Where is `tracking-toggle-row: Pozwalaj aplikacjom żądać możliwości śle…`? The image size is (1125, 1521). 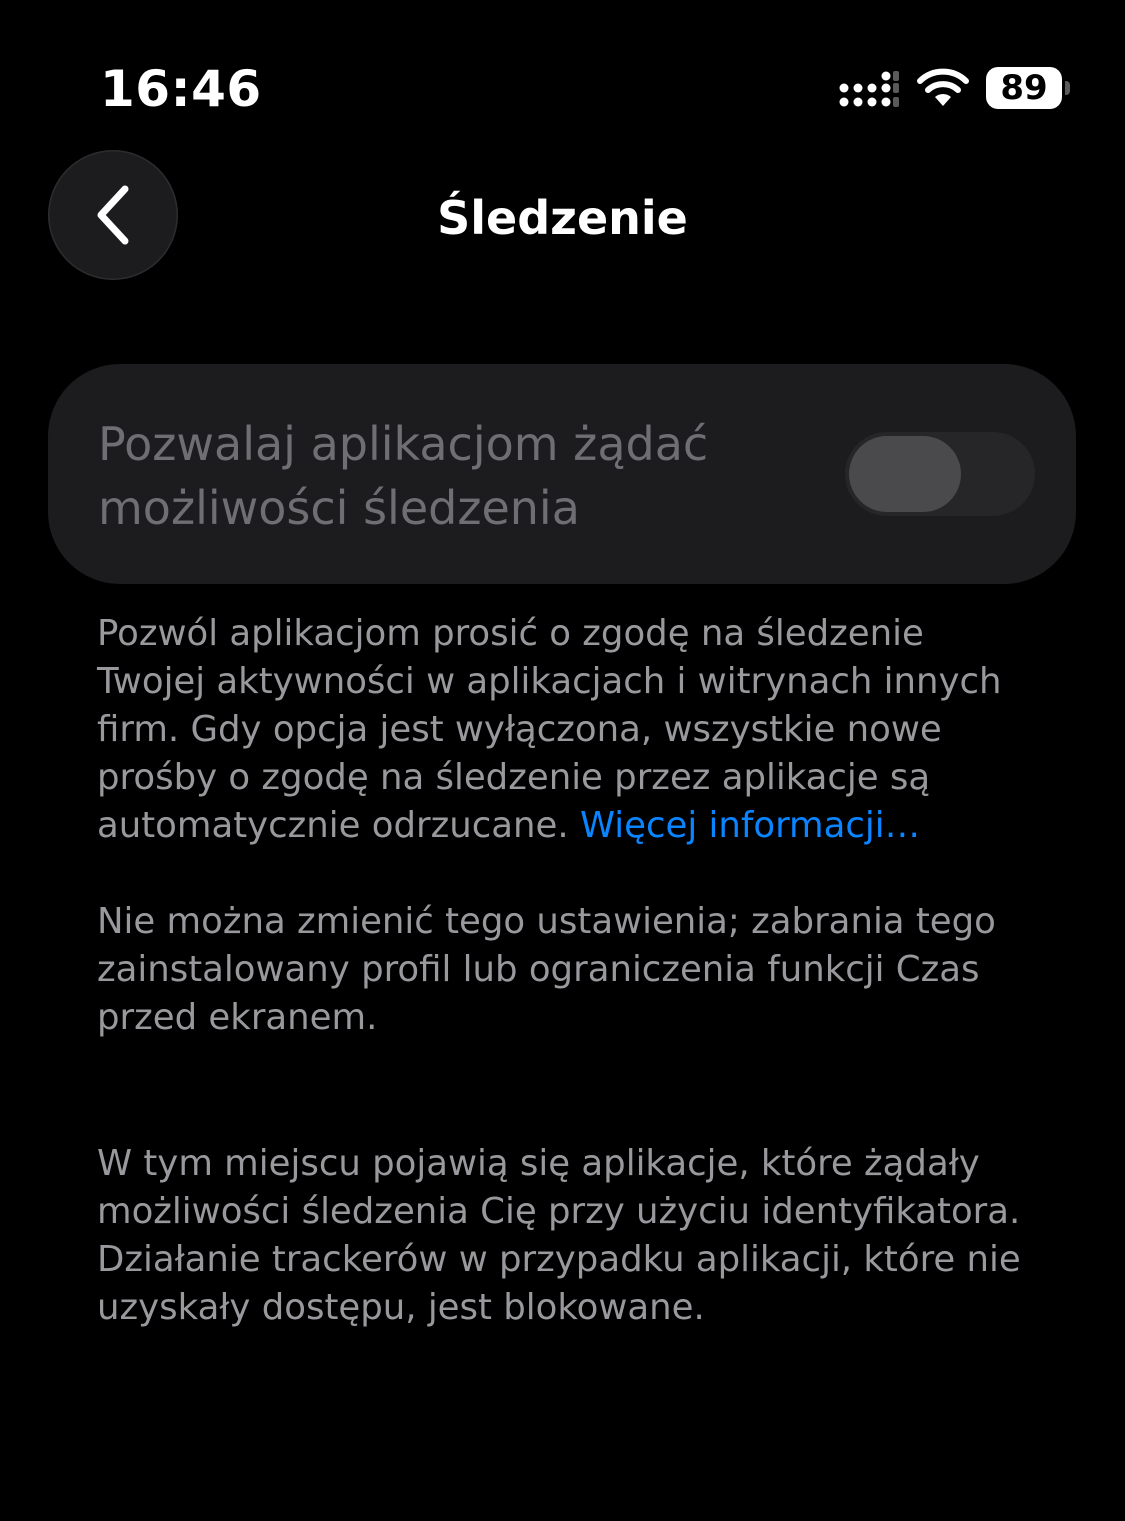
tracking-toggle-row: Pozwalaj aplikacjom żądać możliwości śle… is located at coordinates (562, 474).